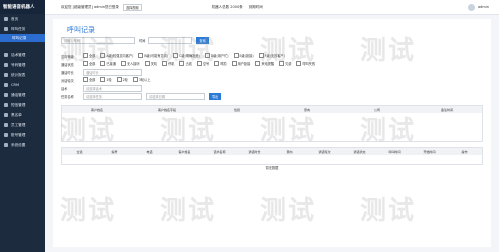 Image resolution: width=499 pixels, height=252 pixels. What do you see at coordinates (227, 6) in the screenshot?
I see `robot-count: 机器人总数 2000条` at bounding box center [227, 6].